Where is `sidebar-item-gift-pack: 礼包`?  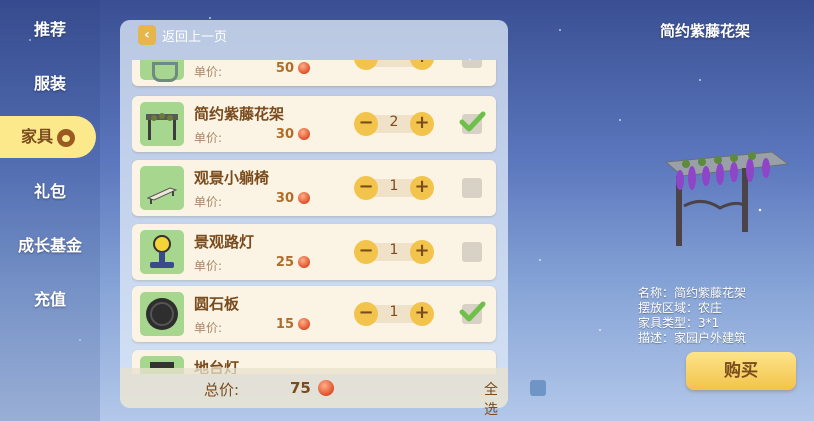 sidebar-item-gift-pack: 礼包 is located at coordinates (50, 192).